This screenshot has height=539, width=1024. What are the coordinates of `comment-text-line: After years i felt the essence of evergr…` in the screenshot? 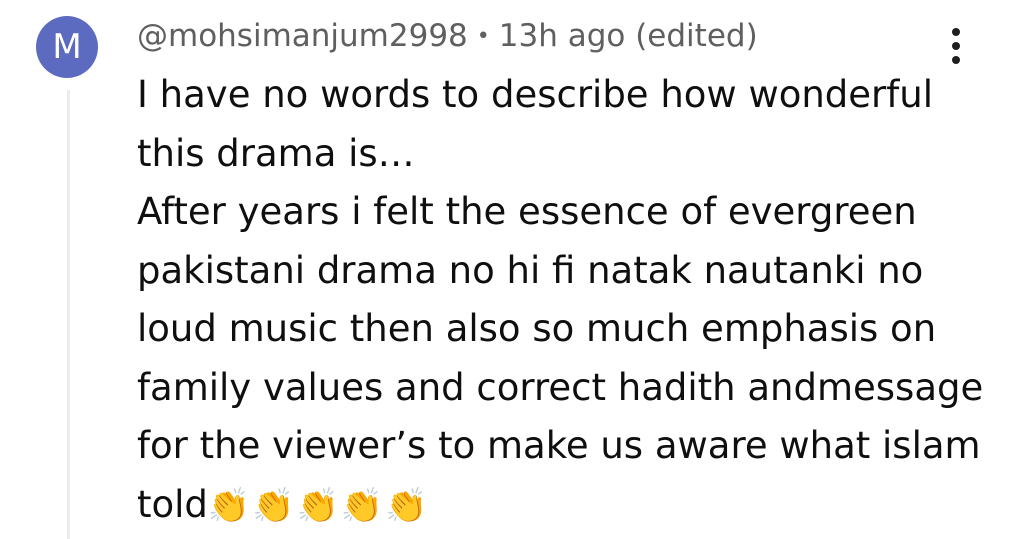 It's located at (527, 211).